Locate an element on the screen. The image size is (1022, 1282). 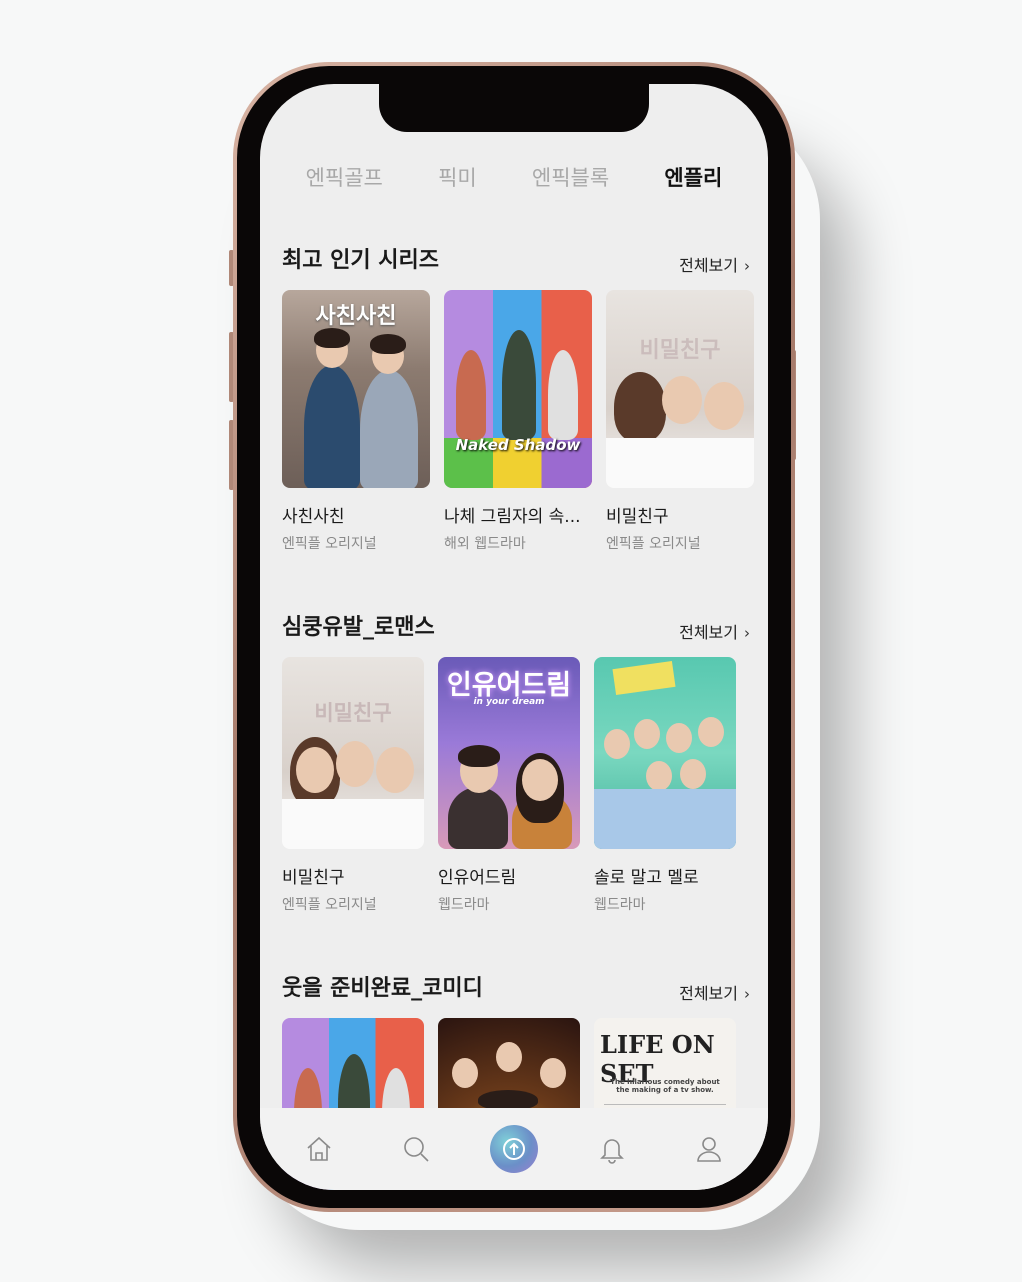
poster-image: Naked Shadow is located at coordinates (518, 389).